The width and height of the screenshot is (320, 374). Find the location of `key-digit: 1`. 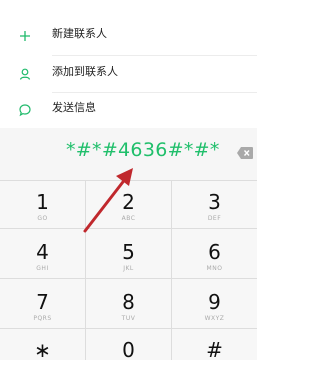

key-digit: 1 is located at coordinates (42, 202).